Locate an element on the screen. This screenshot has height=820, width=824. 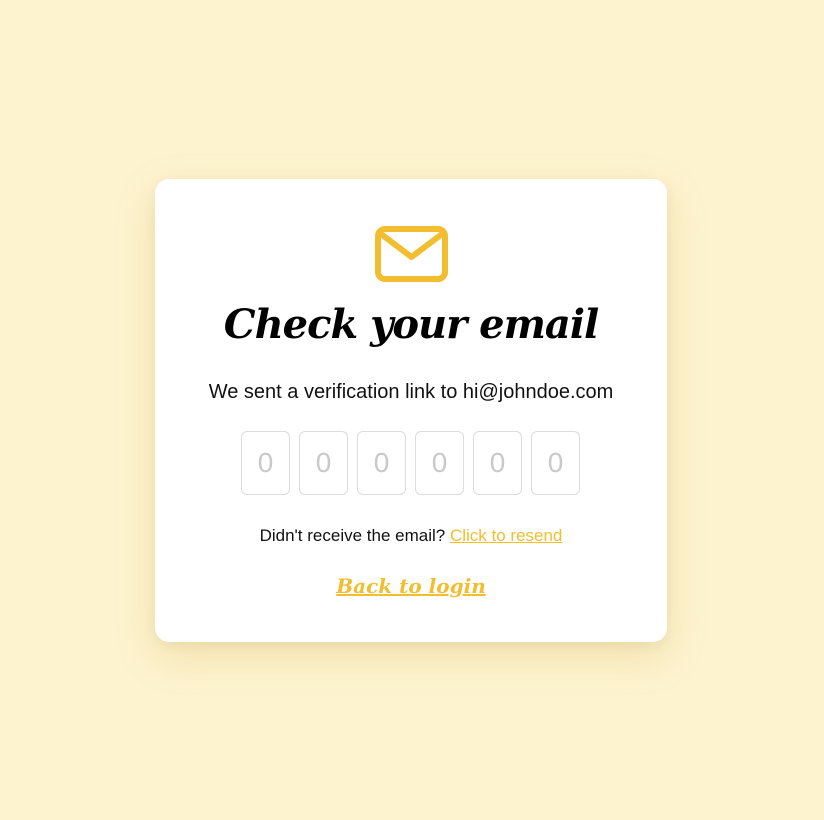
code-digit-3: 0 is located at coordinates (381, 463).